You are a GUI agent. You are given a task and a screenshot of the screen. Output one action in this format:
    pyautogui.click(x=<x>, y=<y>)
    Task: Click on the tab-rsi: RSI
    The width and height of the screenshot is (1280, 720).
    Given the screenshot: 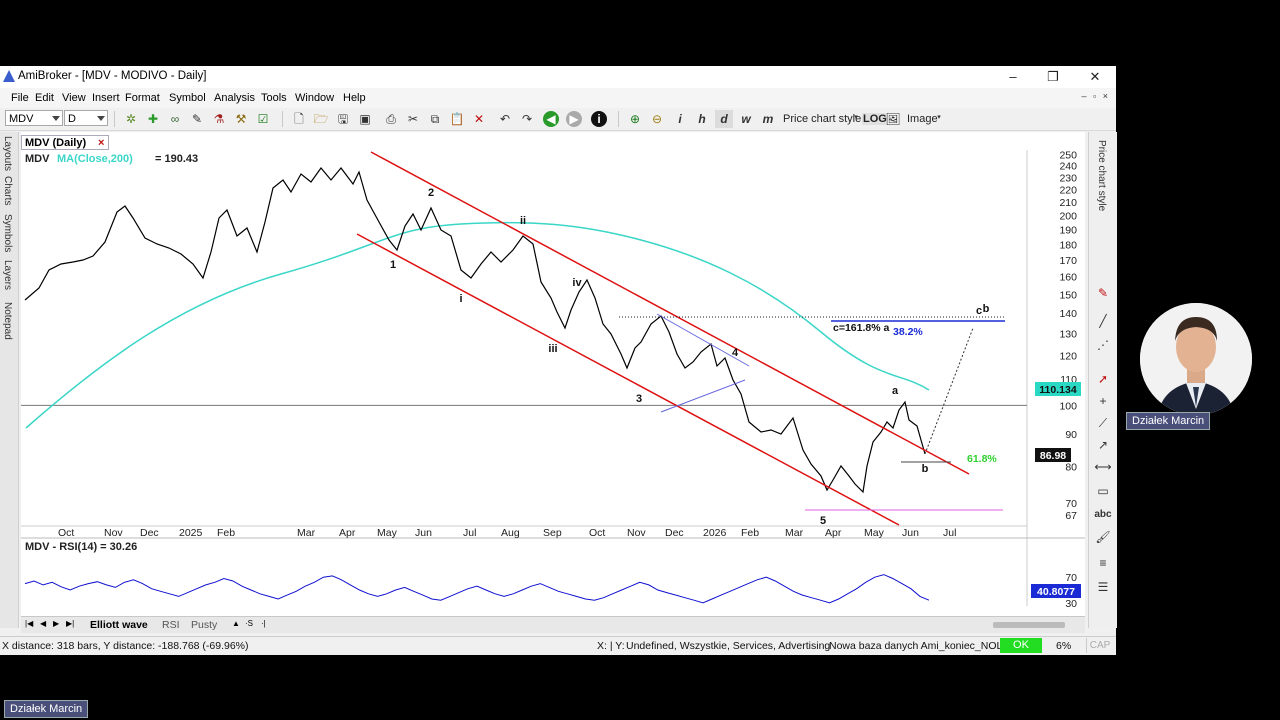 What is the action you would take?
    pyautogui.click(x=171, y=625)
    